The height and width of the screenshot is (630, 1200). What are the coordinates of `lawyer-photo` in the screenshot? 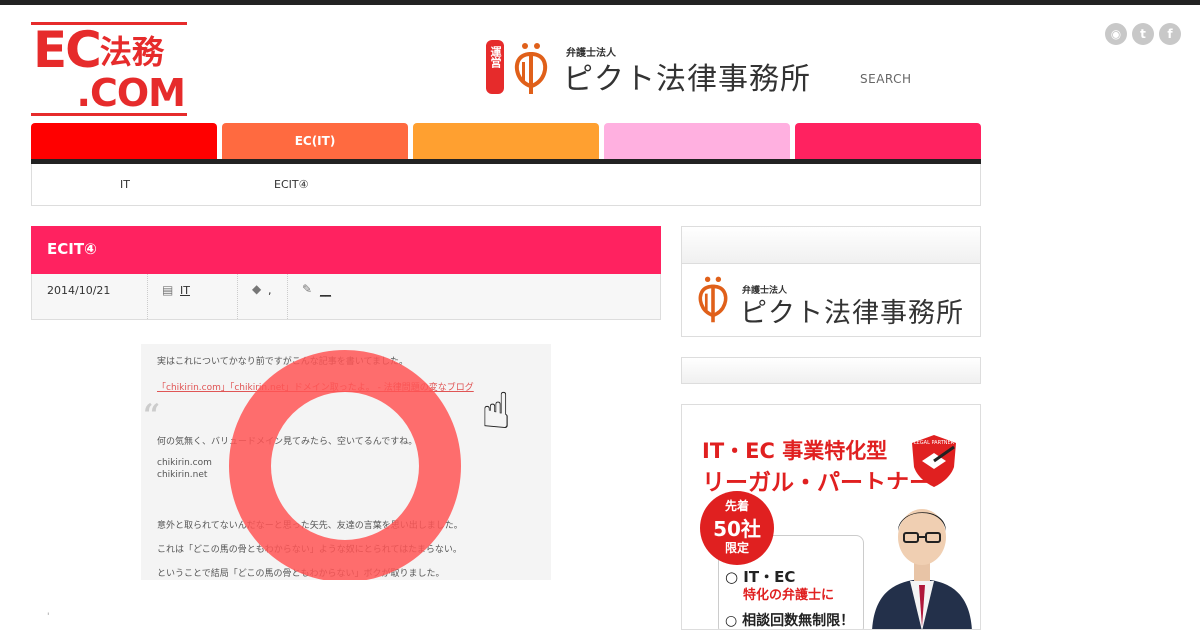 It's located at (922, 559).